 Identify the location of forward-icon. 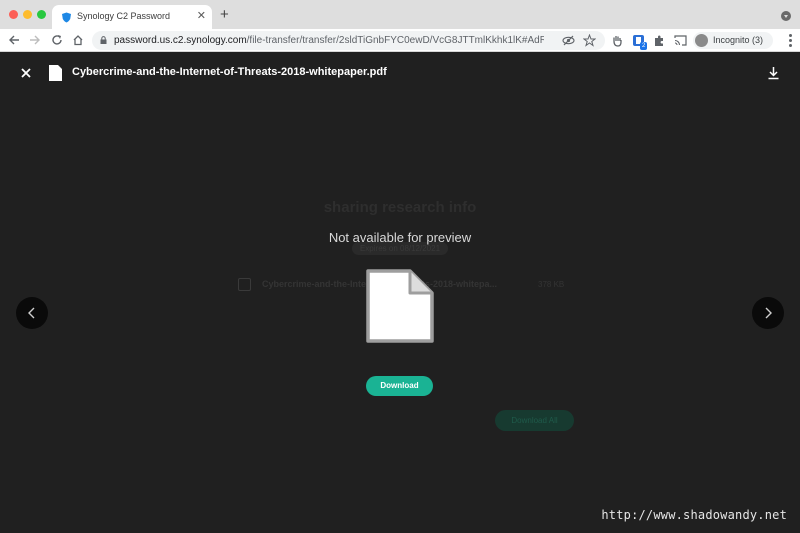
(35, 40).